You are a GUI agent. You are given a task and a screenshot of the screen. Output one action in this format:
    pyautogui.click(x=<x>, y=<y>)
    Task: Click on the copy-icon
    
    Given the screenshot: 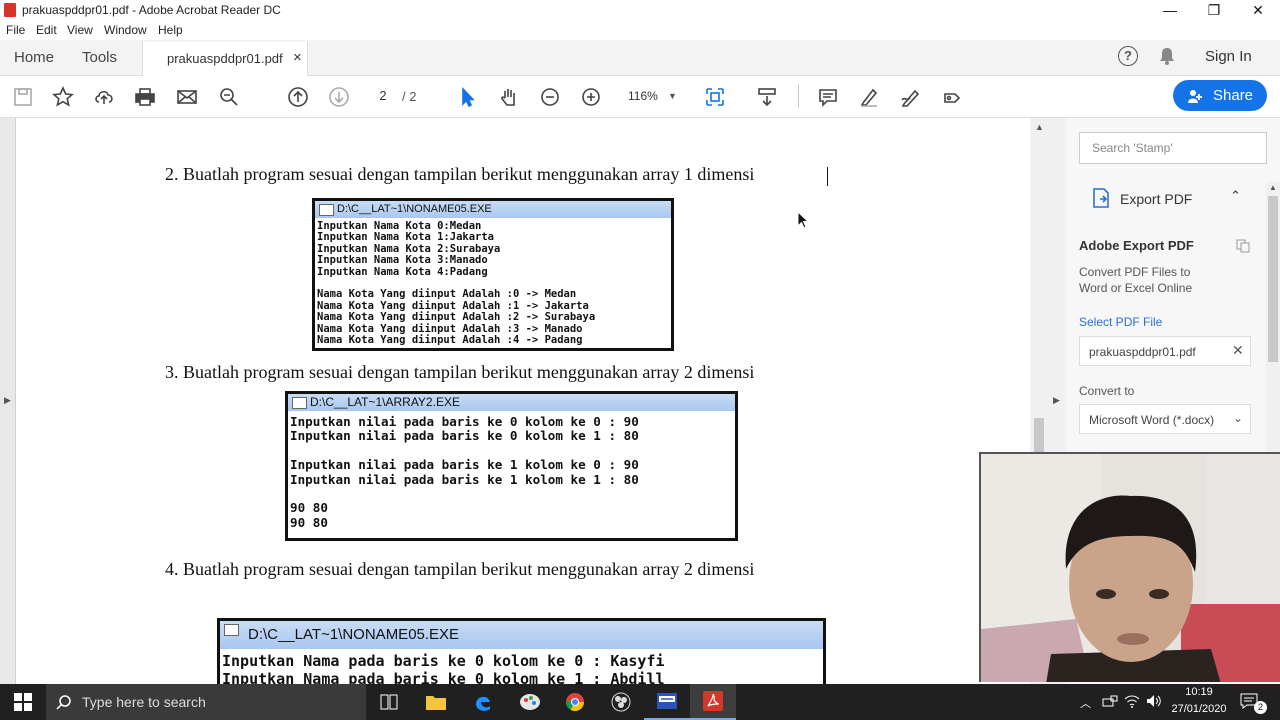 What is the action you would take?
    pyautogui.click(x=1243, y=246)
    